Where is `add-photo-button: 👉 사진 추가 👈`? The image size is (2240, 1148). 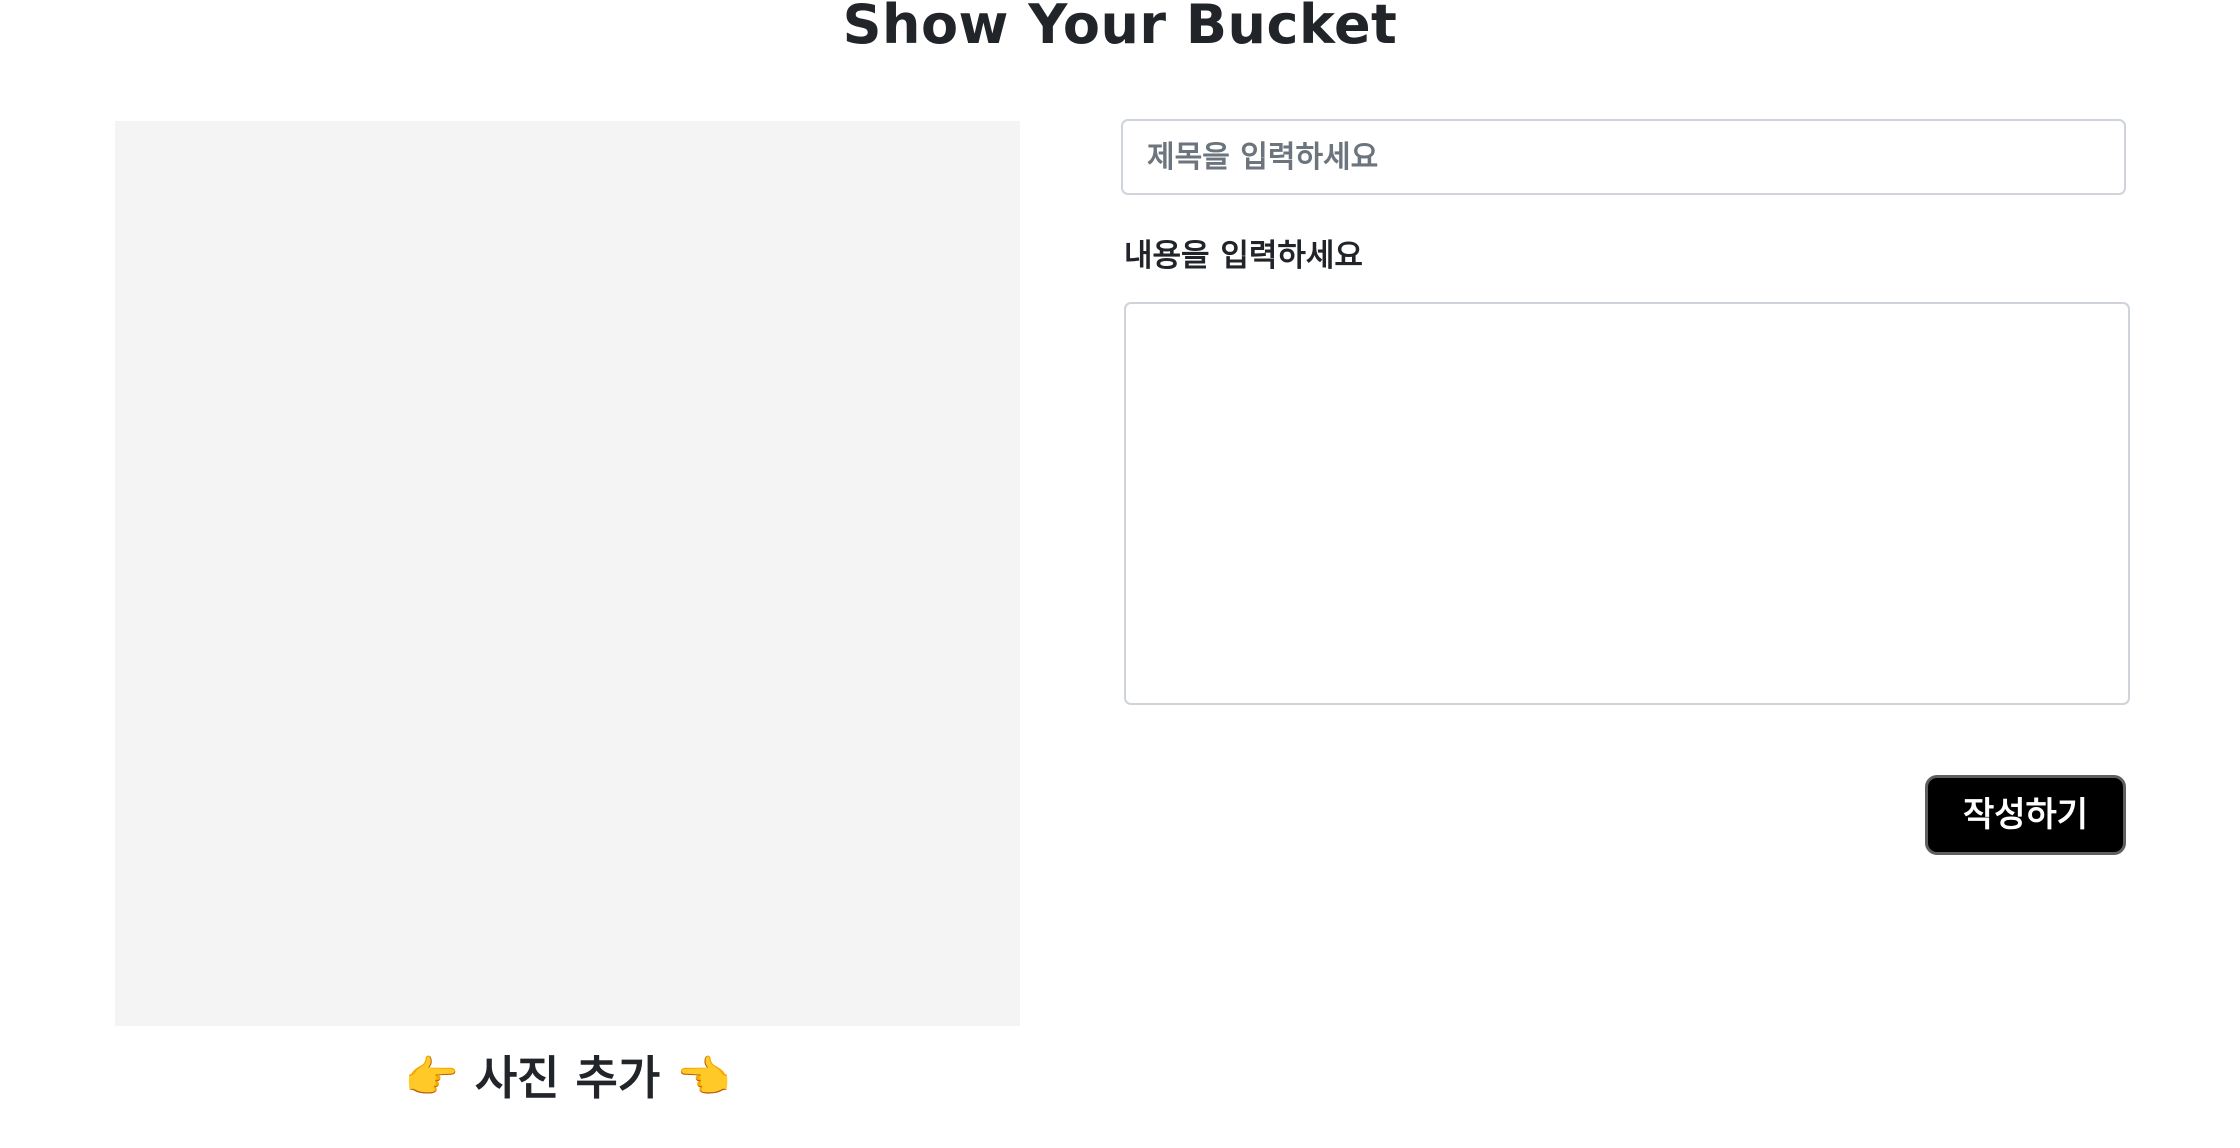
add-photo-button: 👉 사진 추가 👈 is located at coordinates (567, 1078).